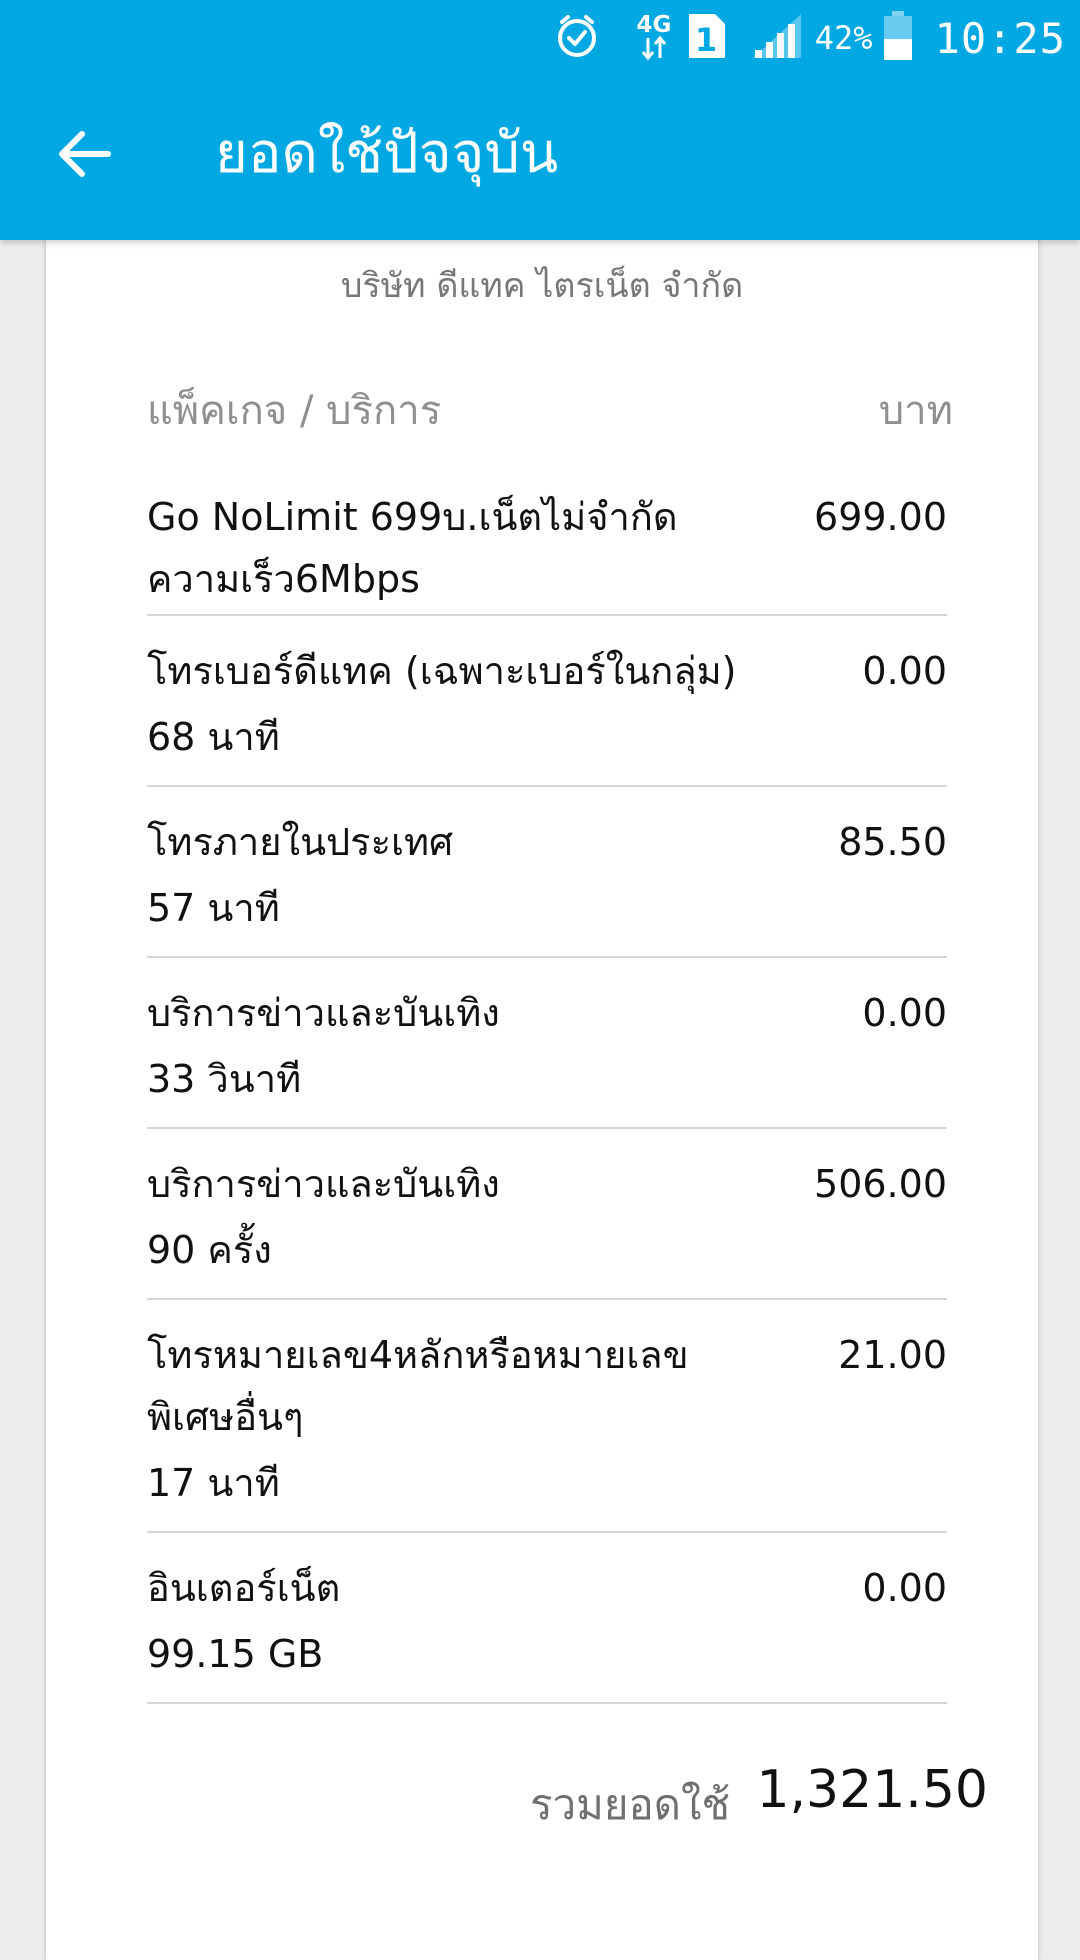 This screenshot has width=1080, height=1960. I want to click on back-button, so click(84, 154).